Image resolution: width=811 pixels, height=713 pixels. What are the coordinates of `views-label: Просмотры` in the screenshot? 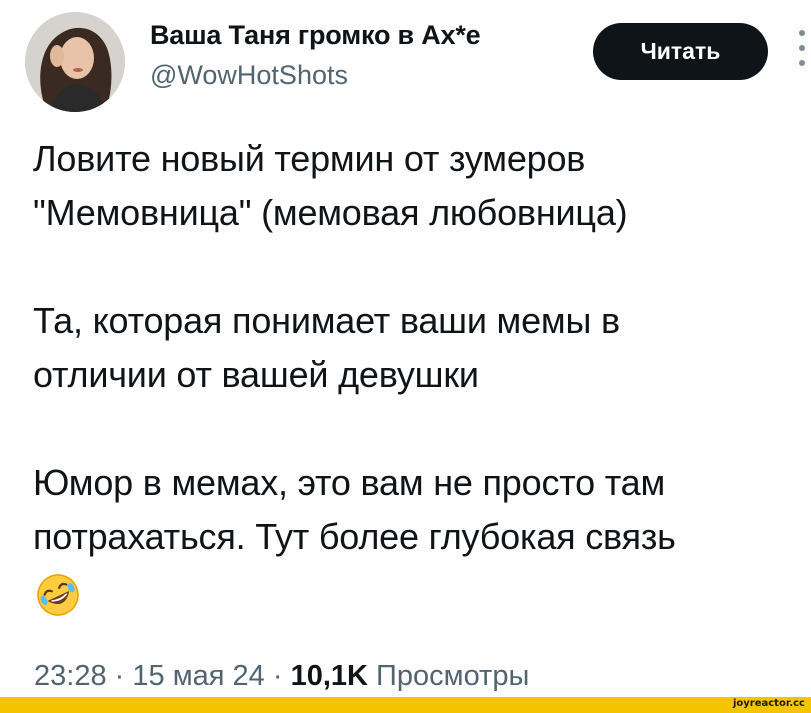 It's located at (452, 676).